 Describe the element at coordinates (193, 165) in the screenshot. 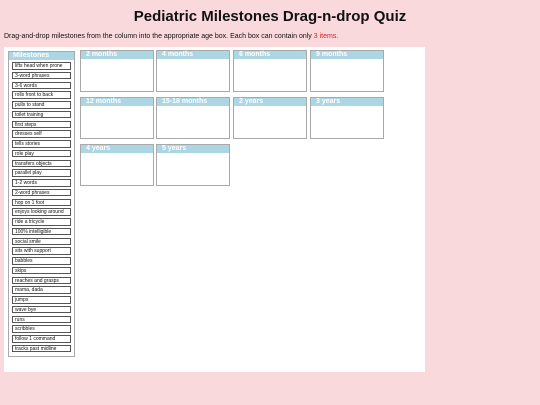

I see `age-box-5-years: 5 years` at that location.